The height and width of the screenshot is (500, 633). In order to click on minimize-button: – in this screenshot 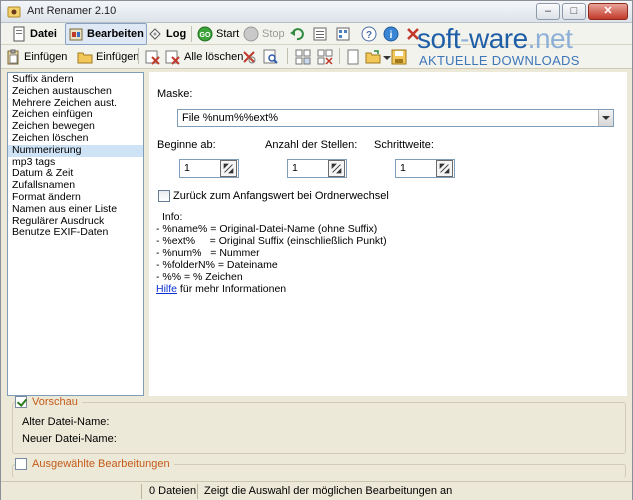, I will do `click(548, 11)`.